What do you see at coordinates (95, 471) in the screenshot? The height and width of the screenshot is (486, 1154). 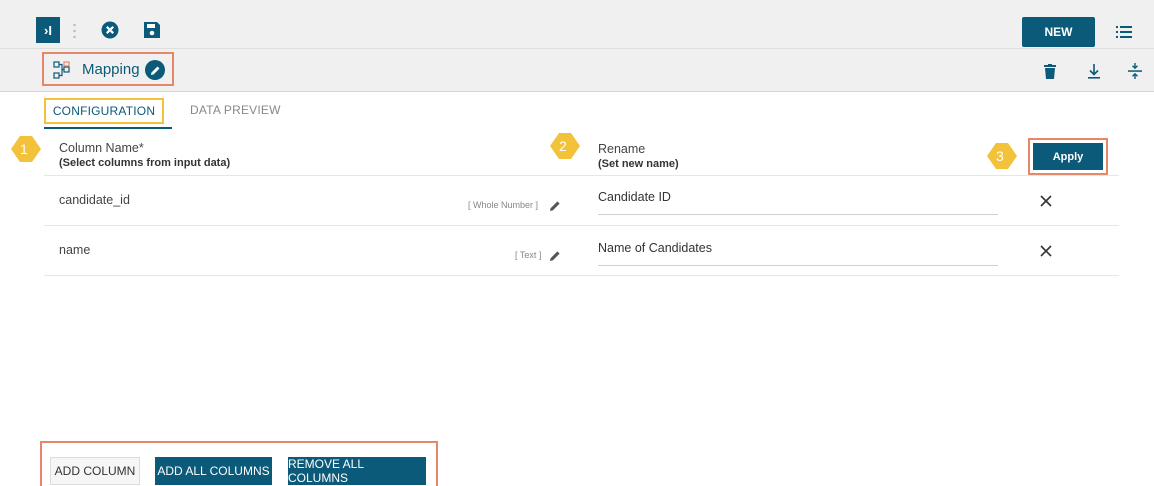 I see `add-column-button: ADD COLUMN` at bounding box center [95, 471].